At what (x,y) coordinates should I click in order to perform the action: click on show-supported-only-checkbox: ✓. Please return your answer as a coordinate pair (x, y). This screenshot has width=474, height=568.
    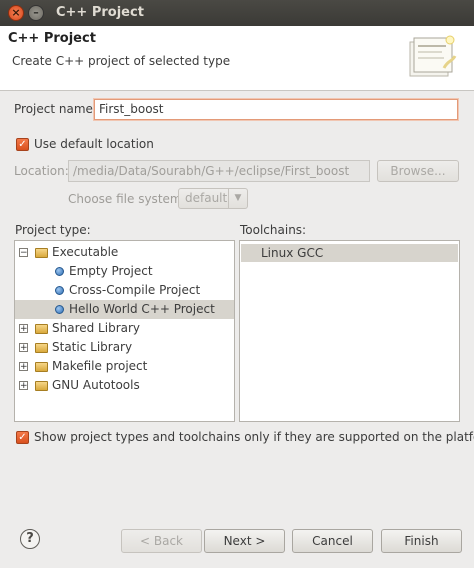
    Looking at the image, I should click on (22, 437).